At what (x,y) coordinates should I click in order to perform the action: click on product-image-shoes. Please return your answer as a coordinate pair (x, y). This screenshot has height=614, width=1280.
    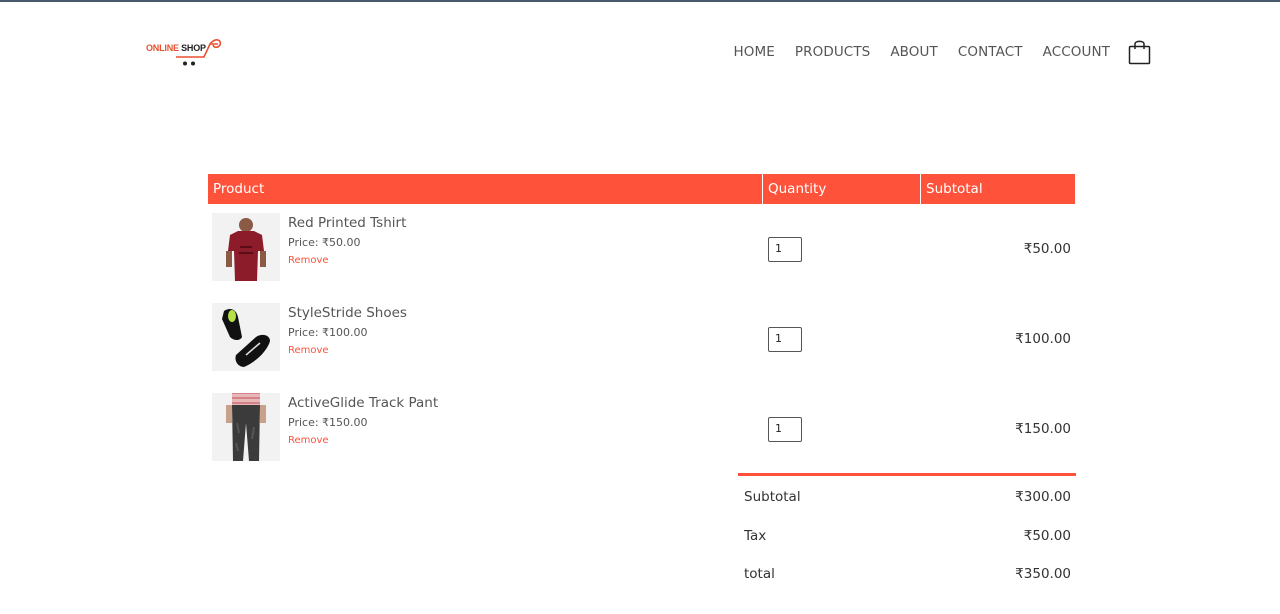
    Looking at the image, I should click on (246, 337).